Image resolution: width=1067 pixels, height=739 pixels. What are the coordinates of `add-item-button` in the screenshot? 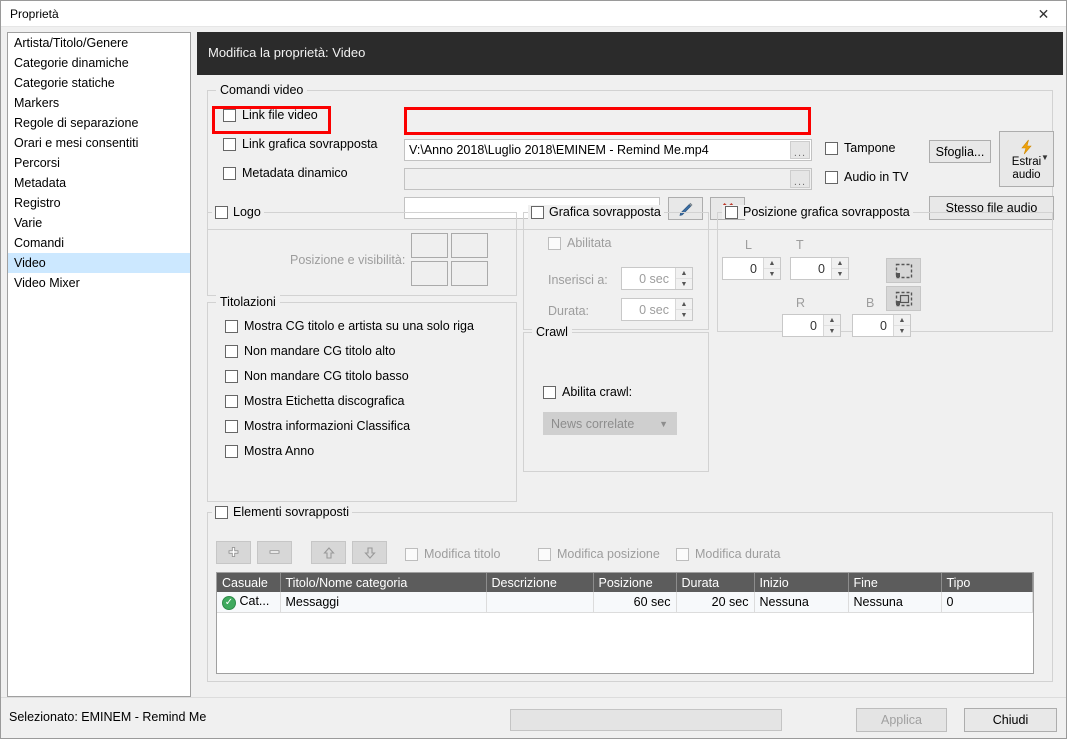 It's located at (233, 552).